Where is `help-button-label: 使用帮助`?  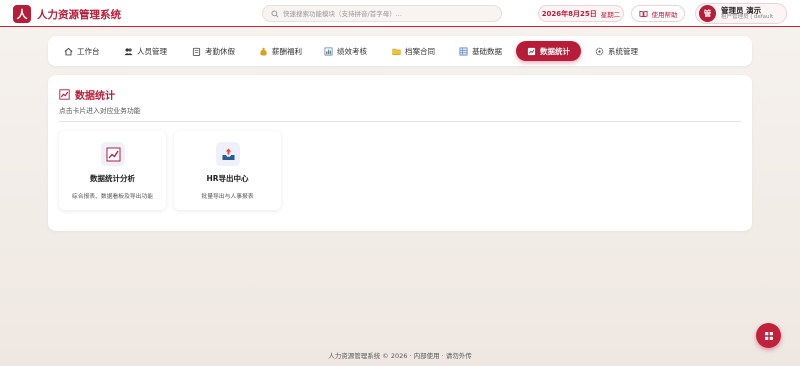 help-button-label: 使用帮助 is located at coordinates (664, 14).